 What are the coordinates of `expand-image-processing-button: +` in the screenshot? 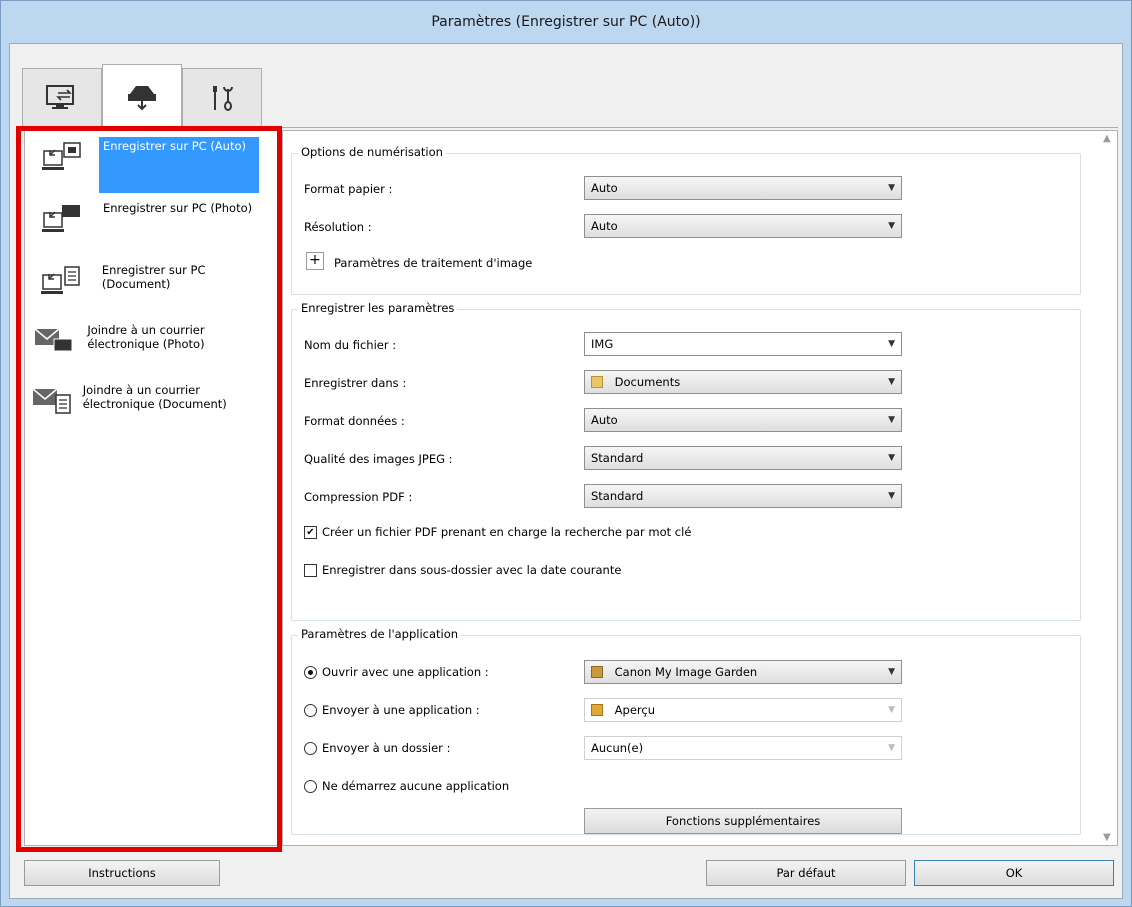 It's located at (315, 261).